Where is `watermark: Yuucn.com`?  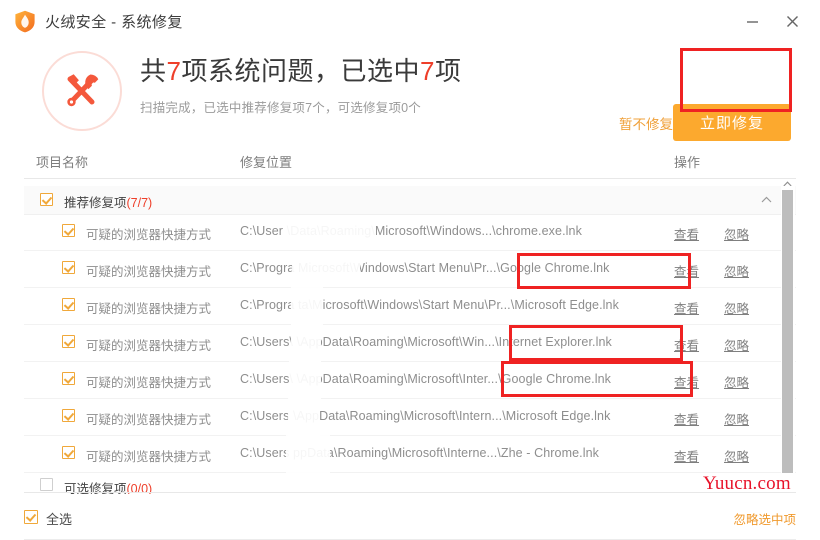
watermark: Yuucn.com is located at coordinates (747, 483).